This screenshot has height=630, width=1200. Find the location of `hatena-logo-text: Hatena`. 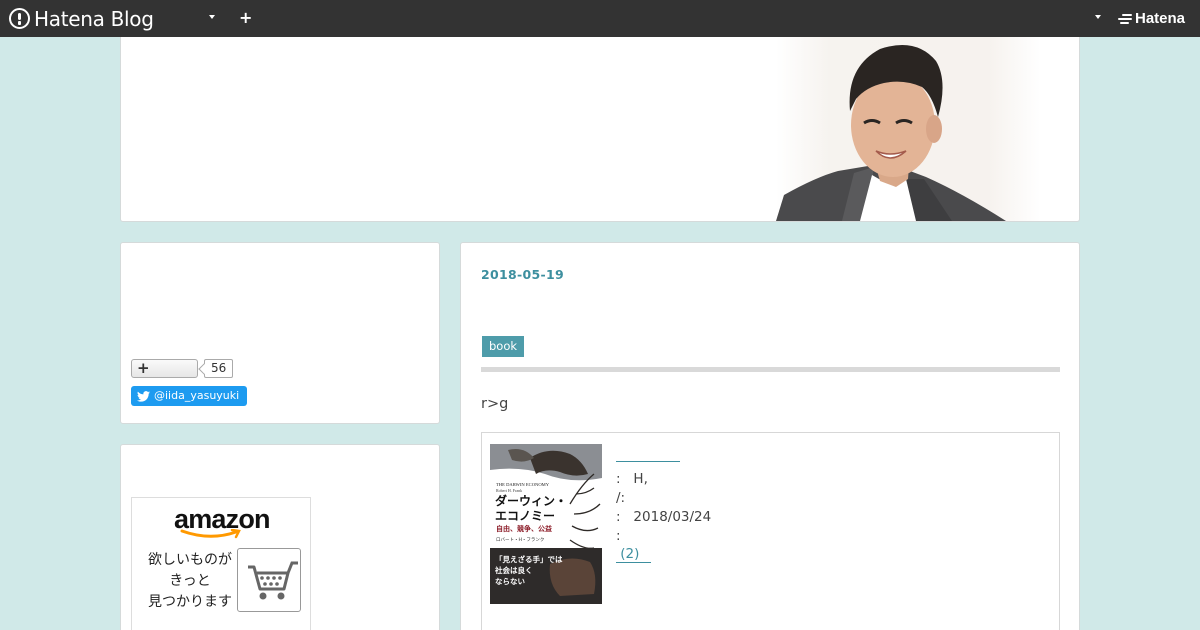

hatena-logo-text: Hatena is located at coordinates (1160, 18).